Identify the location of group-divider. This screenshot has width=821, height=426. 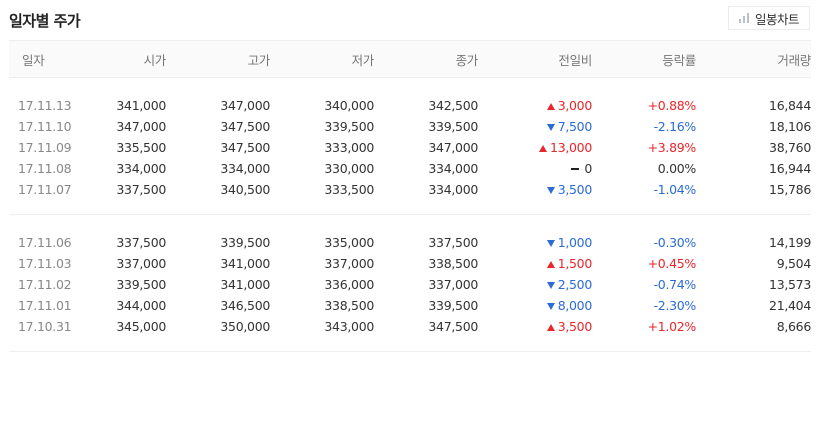
(410, 351).